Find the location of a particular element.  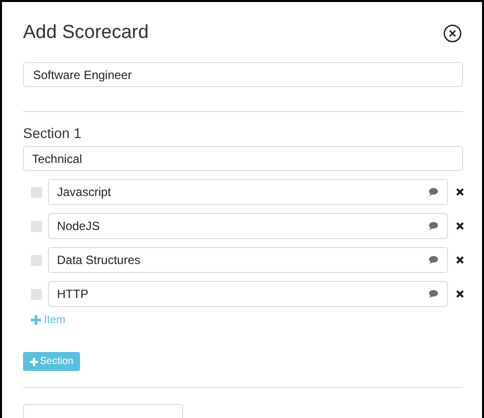

input-field: Data Structures is located at coordinates (248, 260).